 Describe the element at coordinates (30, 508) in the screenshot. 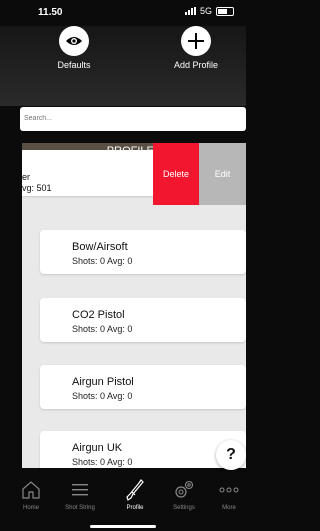

I see `tab-label: Home` at that location.